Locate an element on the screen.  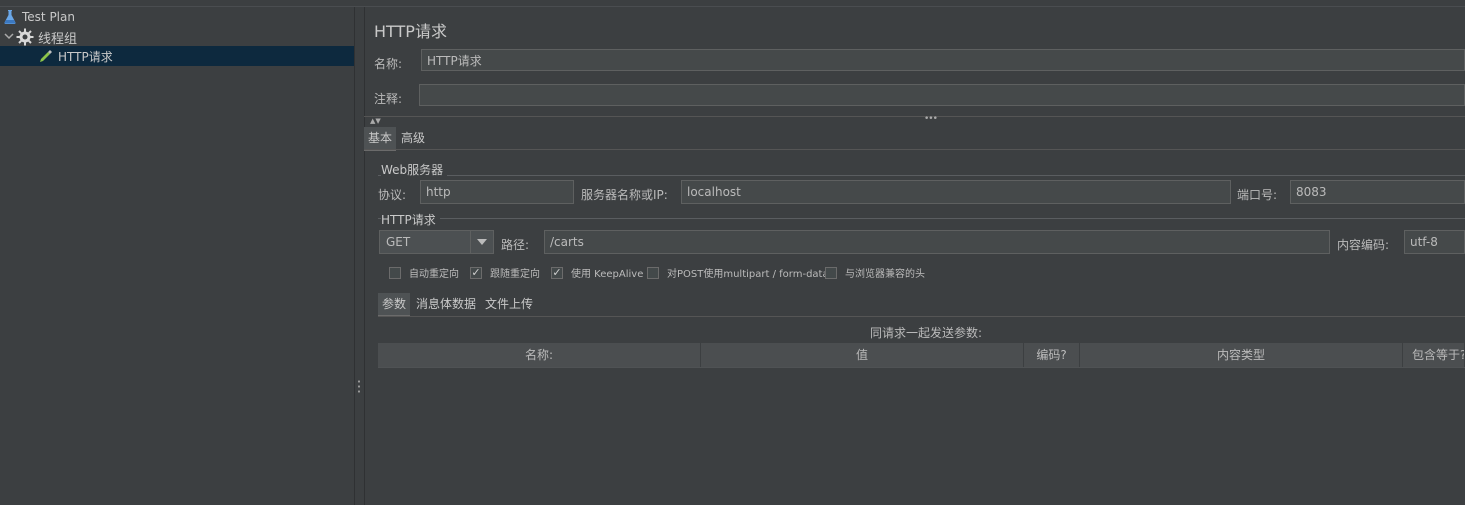
tree-item-label: Test Plan is located at coordinates (48, 17).